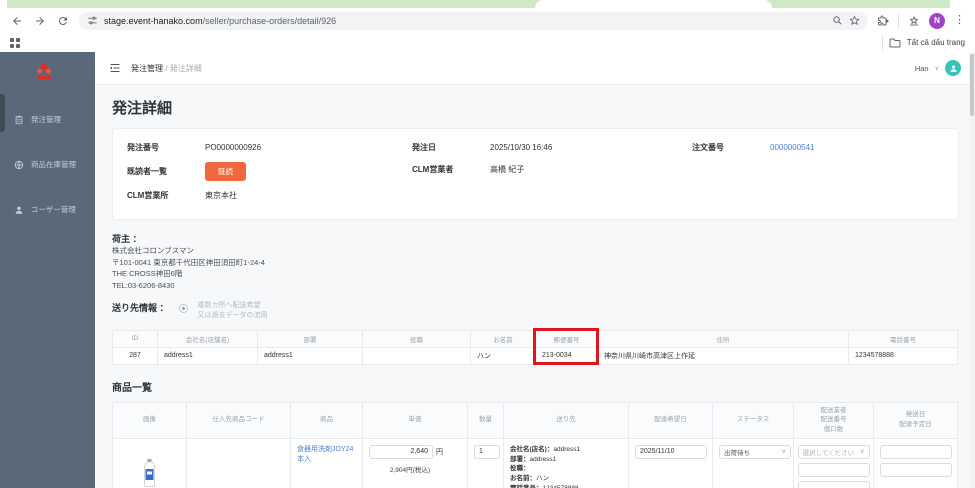  What do you see at coordinates (401, 451) in the screenshot?
I see `unit-price-input` at bounding box center [401, 451].